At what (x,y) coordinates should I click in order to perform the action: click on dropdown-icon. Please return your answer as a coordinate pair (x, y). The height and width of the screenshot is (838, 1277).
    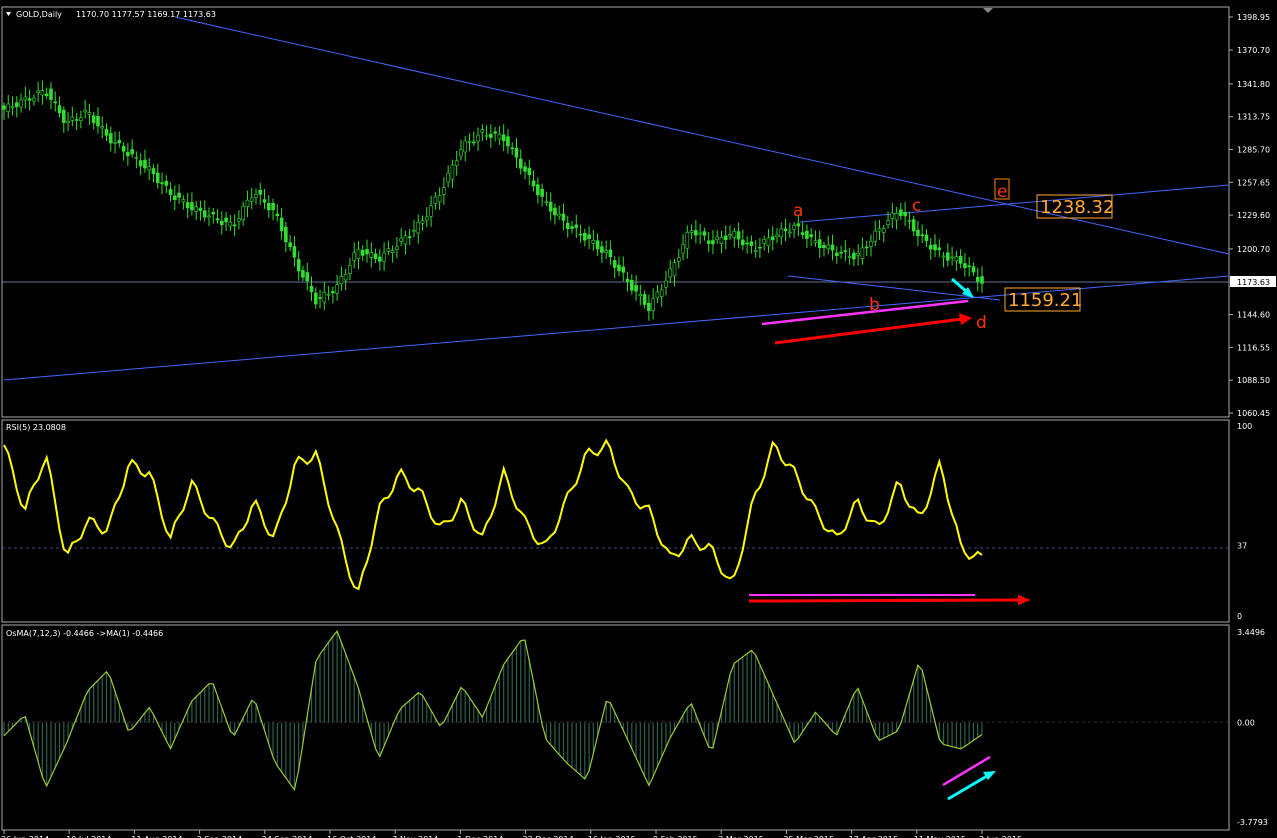
    Looking at the image, I should click on (8, 14).